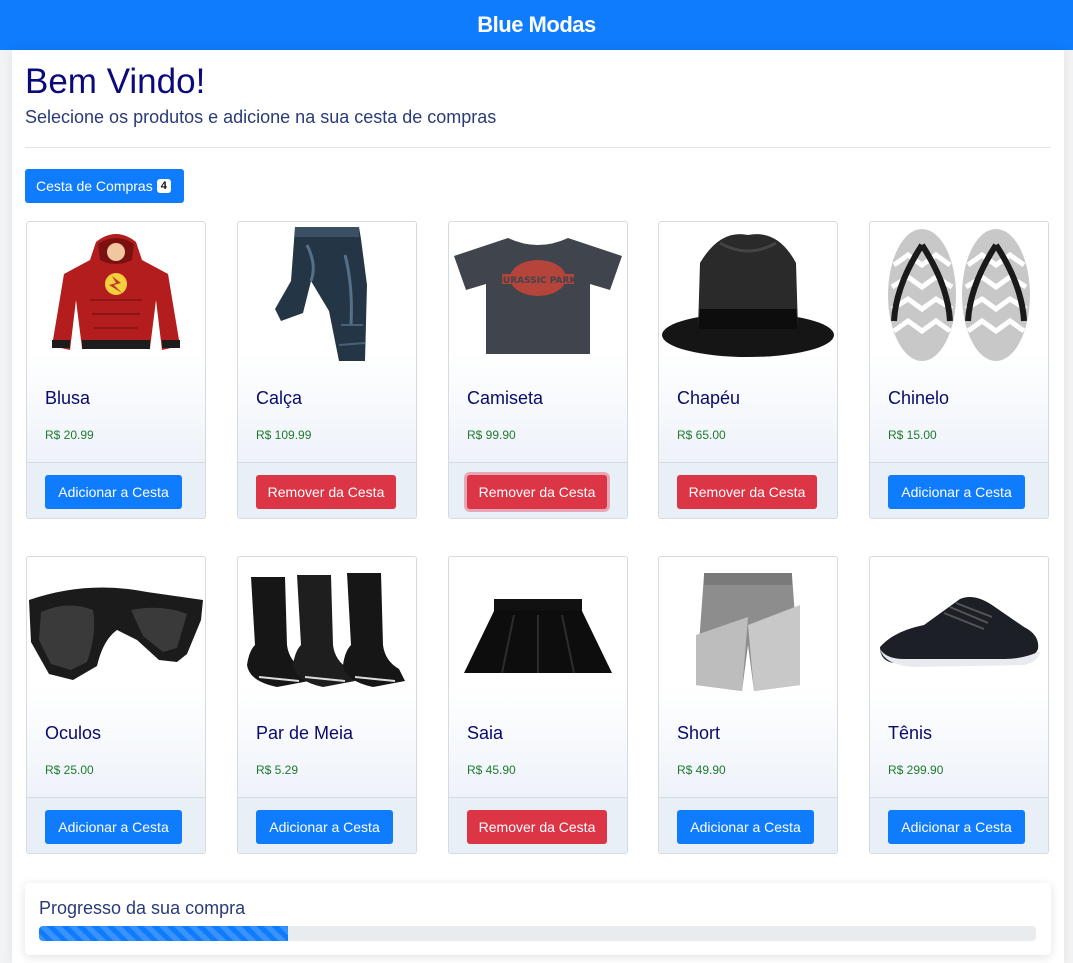 This screenshot has height=963, width=1073. I want to click on jeans-image, so click(327, 294).